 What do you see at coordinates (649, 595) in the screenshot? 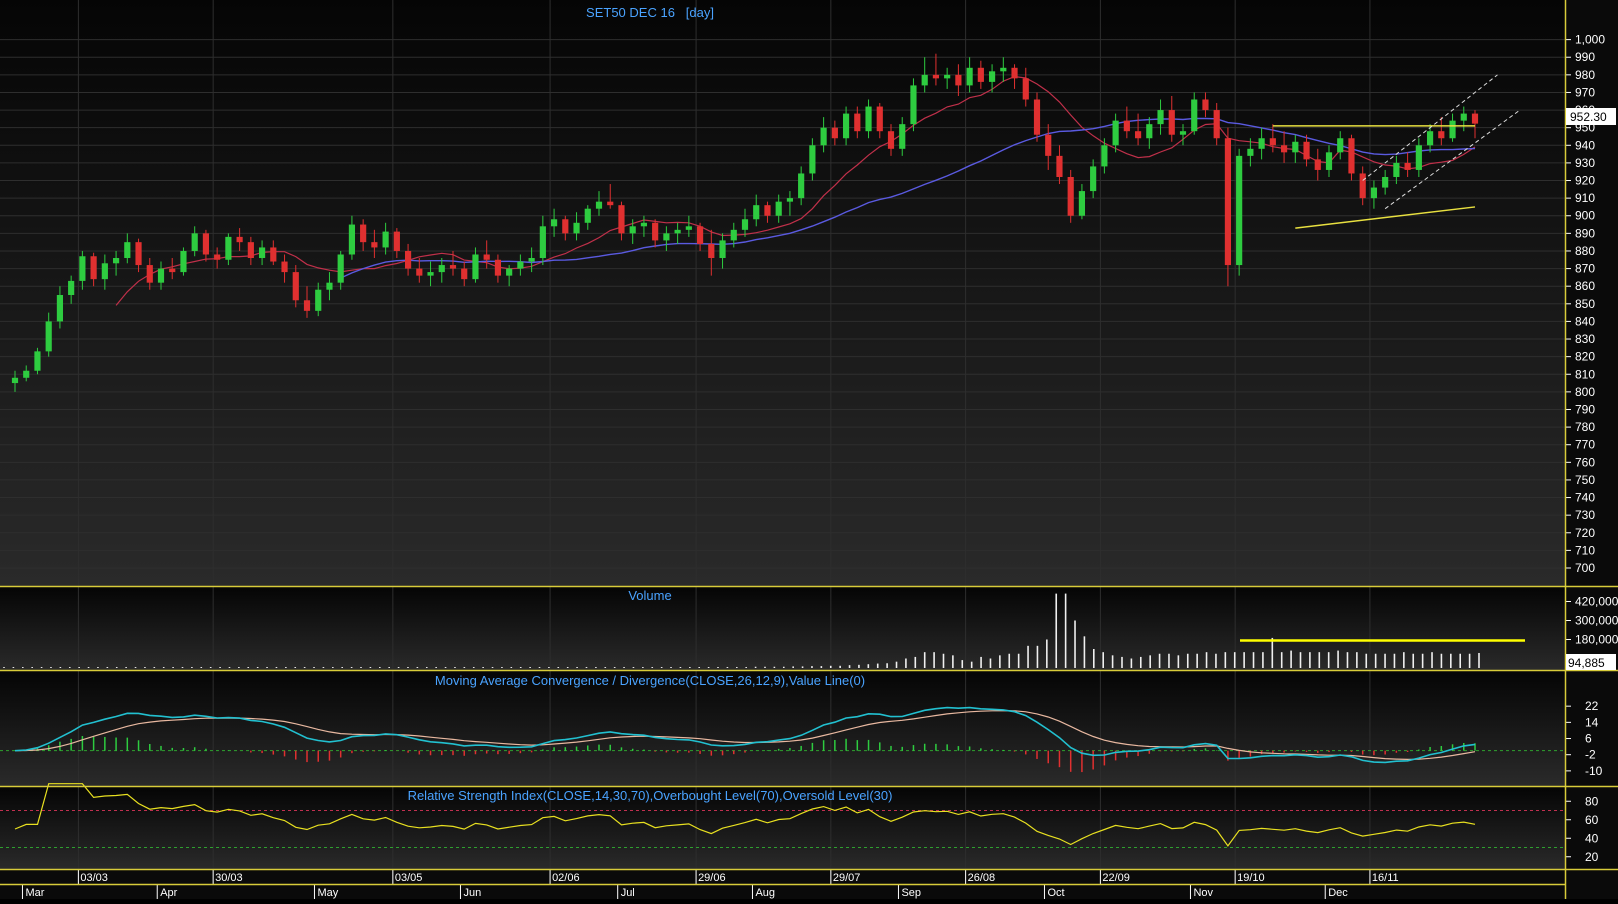
I see `volume-title: Volume` at bounding box center [649, 595].